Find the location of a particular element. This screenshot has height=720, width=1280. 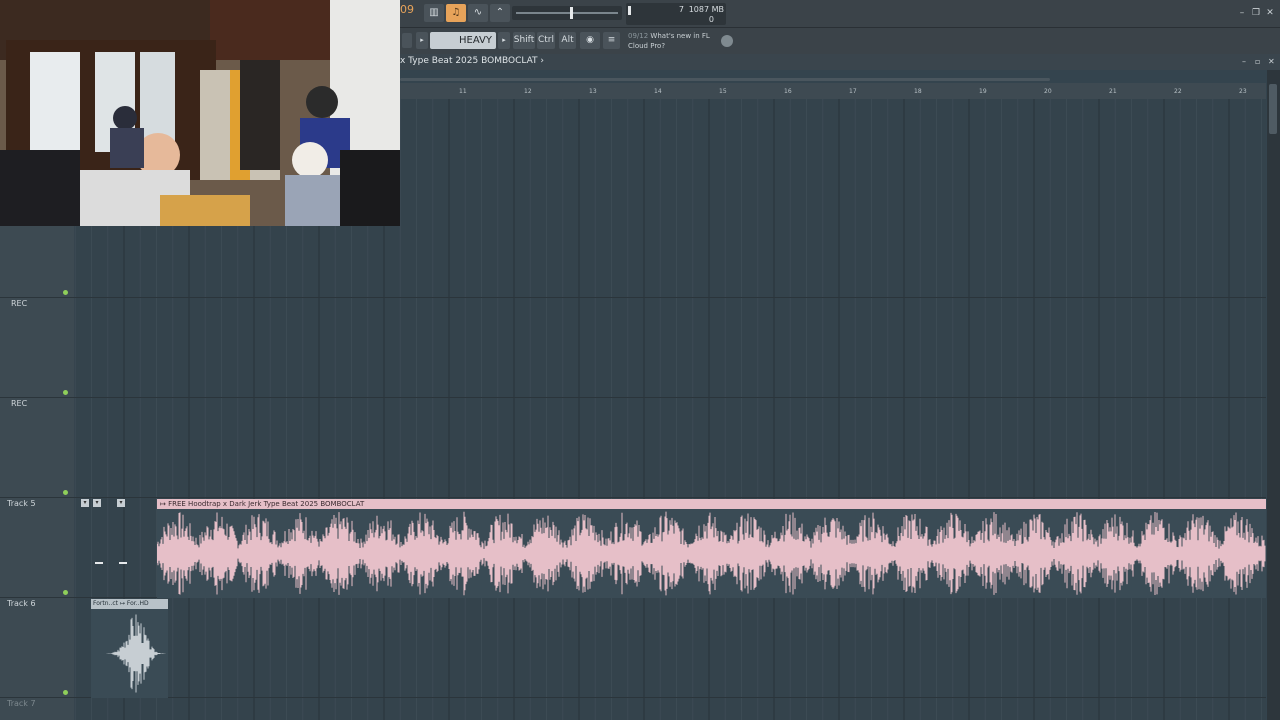

news-date: 09/12 is located at coordinates (638, 36).